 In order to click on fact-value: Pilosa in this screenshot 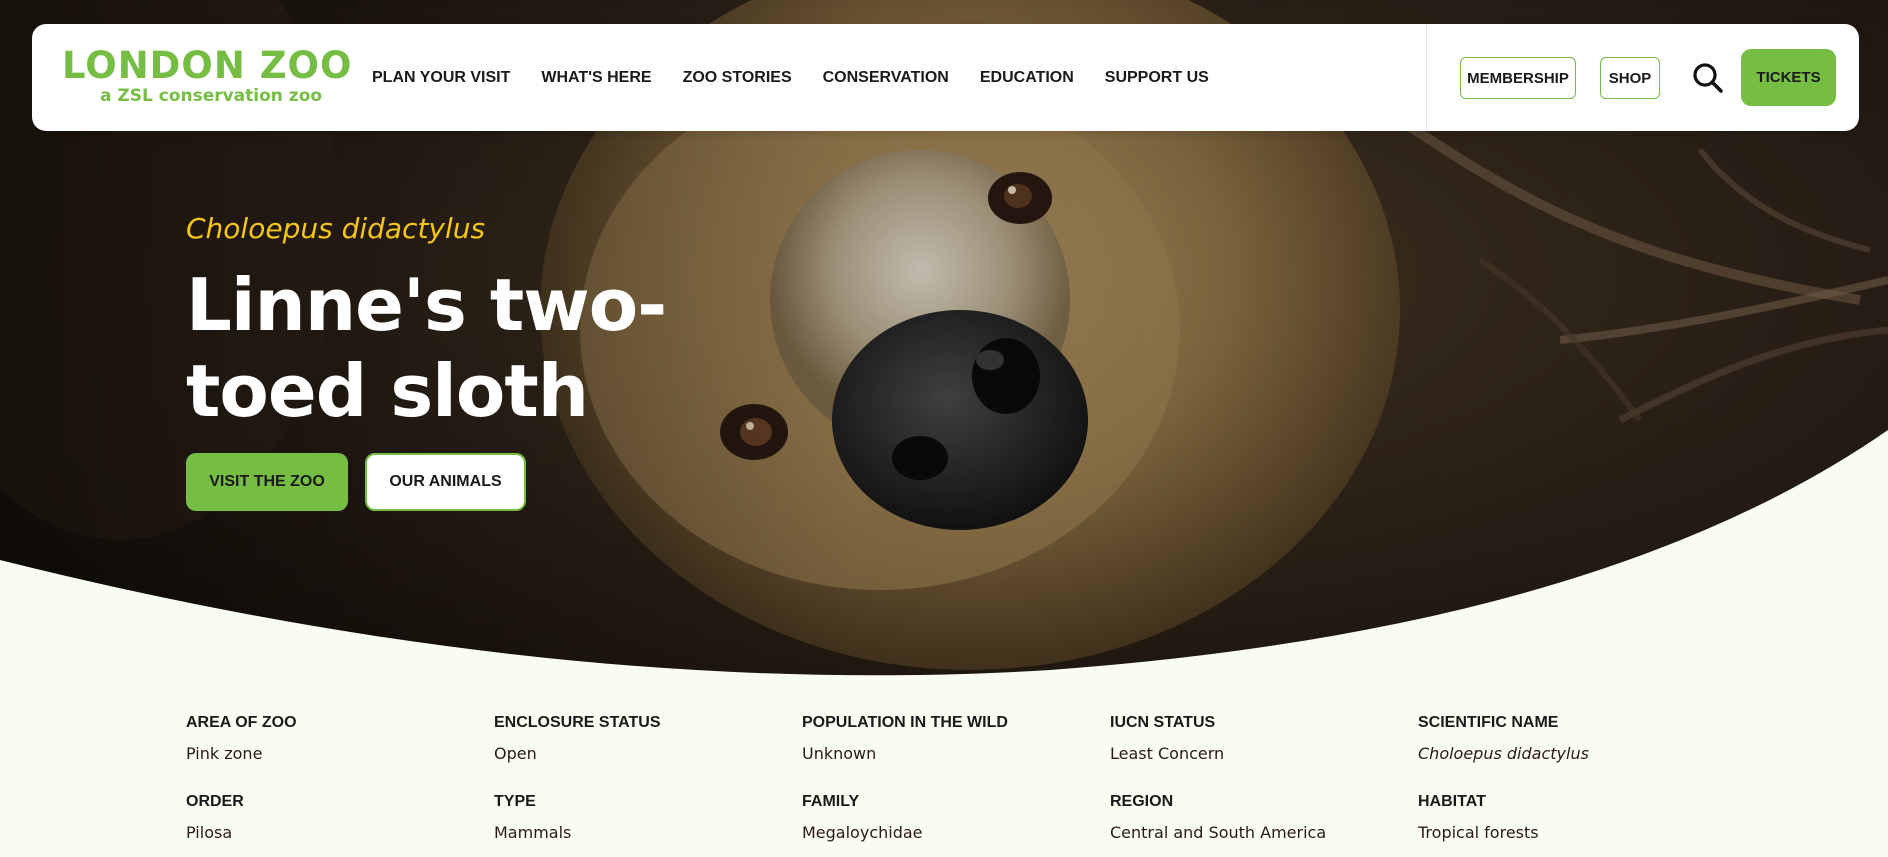, I will do `click(209, 832)`.